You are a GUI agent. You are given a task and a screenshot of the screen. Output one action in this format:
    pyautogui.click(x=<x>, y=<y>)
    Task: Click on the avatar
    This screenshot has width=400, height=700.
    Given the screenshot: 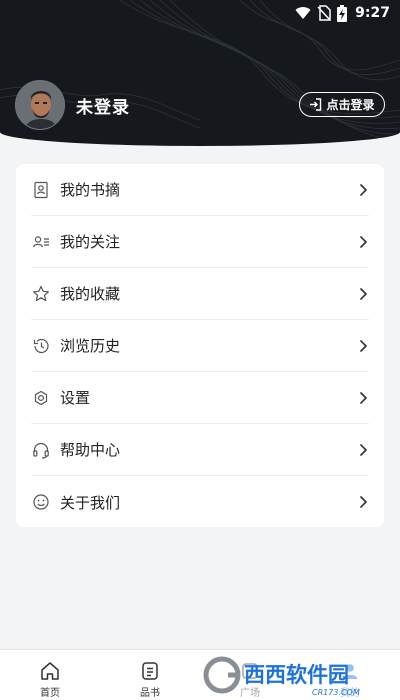 What is the action you would take?
    pyautogui.click(x=40, y=105)
    